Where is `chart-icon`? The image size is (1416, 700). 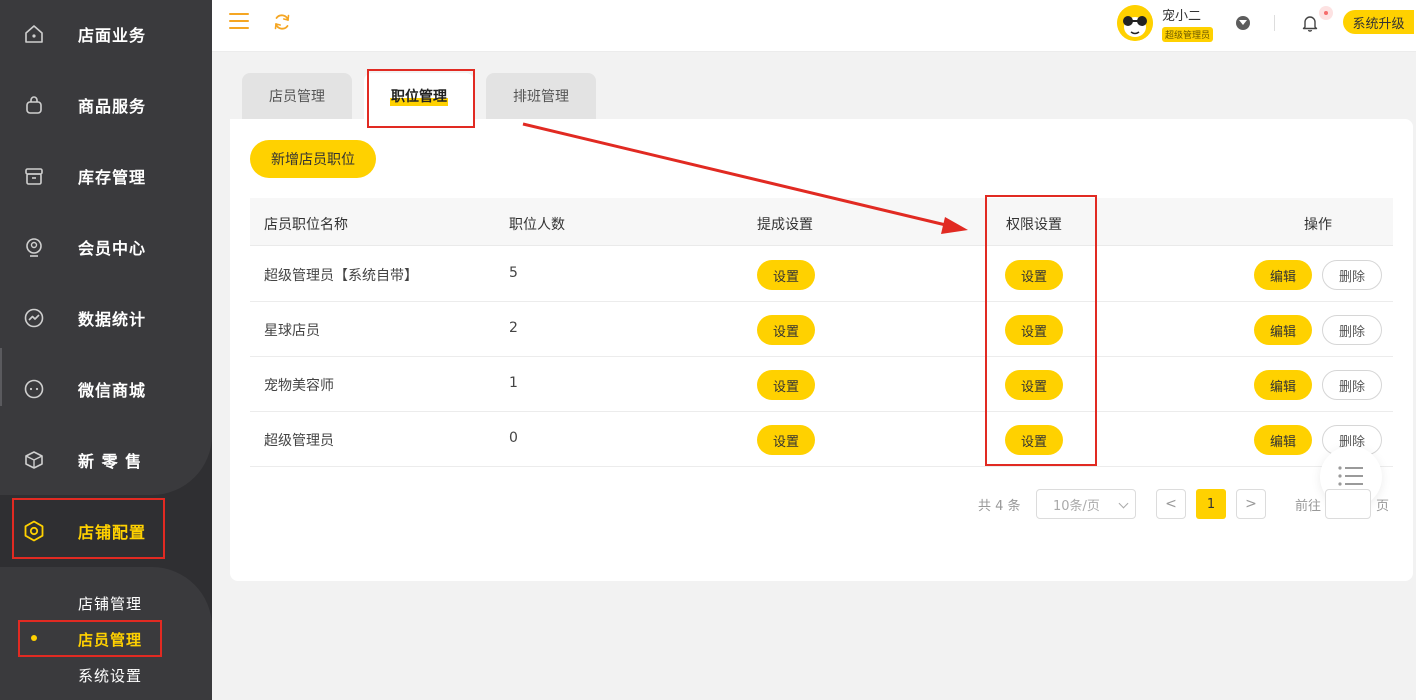 chart-icon is located at coordinates (34, 318).